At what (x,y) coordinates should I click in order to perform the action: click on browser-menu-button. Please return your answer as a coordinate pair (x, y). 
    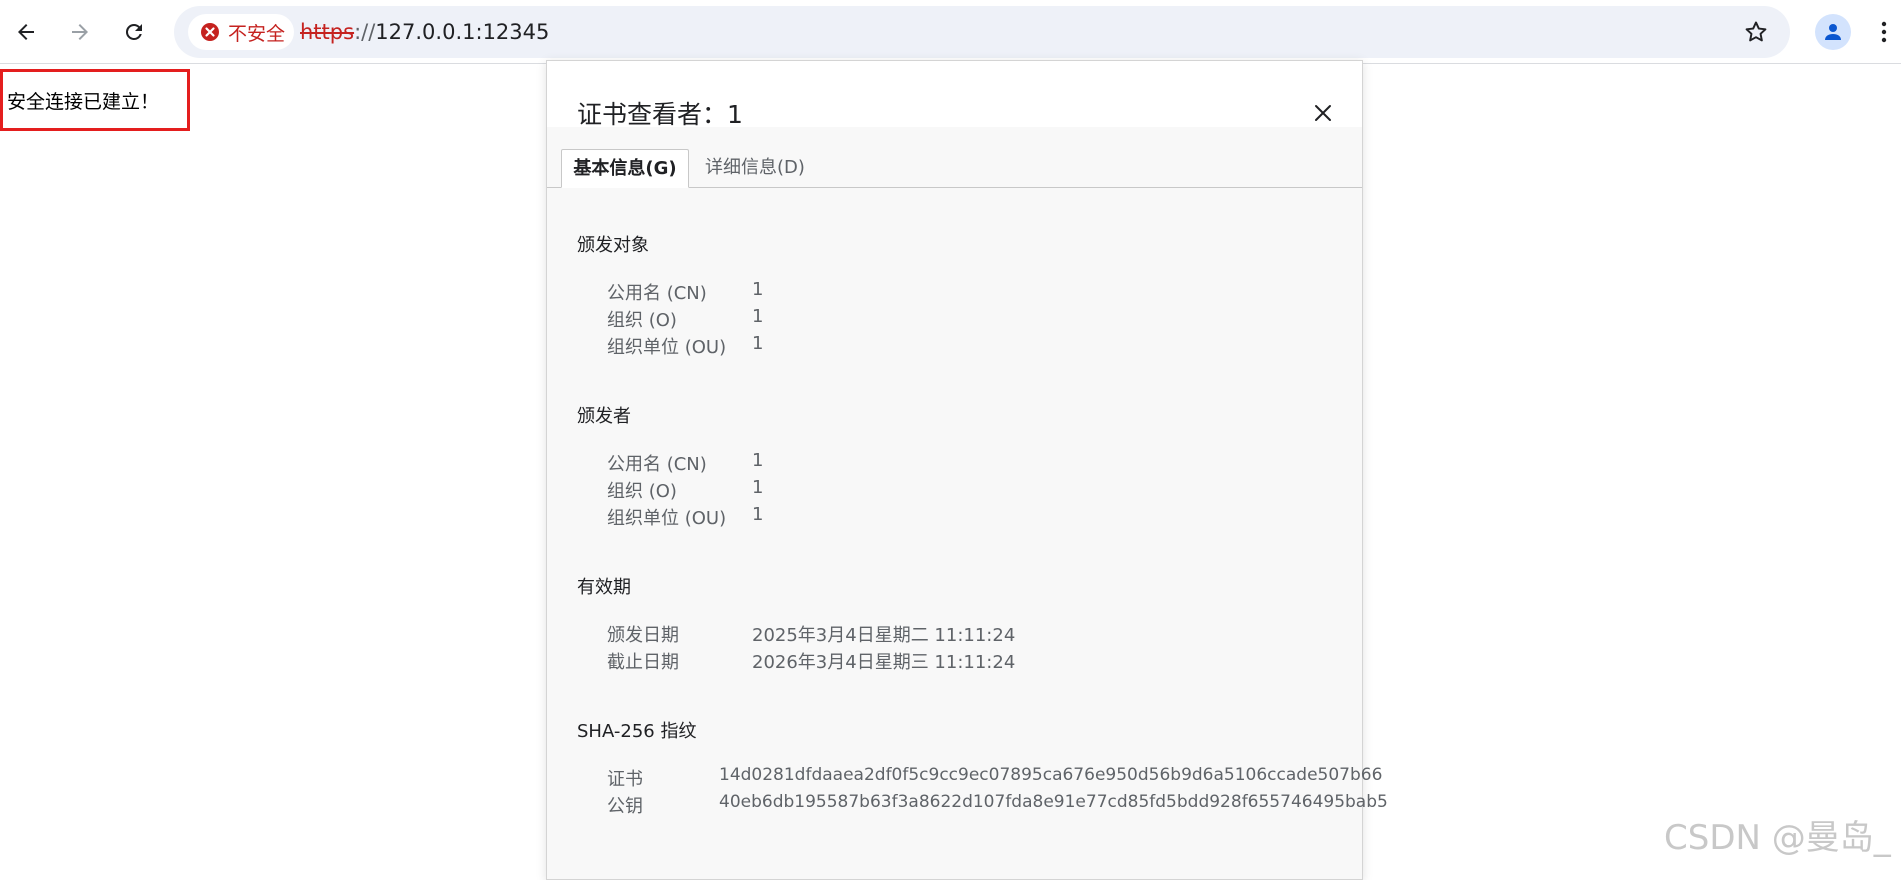
    Looking at the image, I should click on (1884, 32).